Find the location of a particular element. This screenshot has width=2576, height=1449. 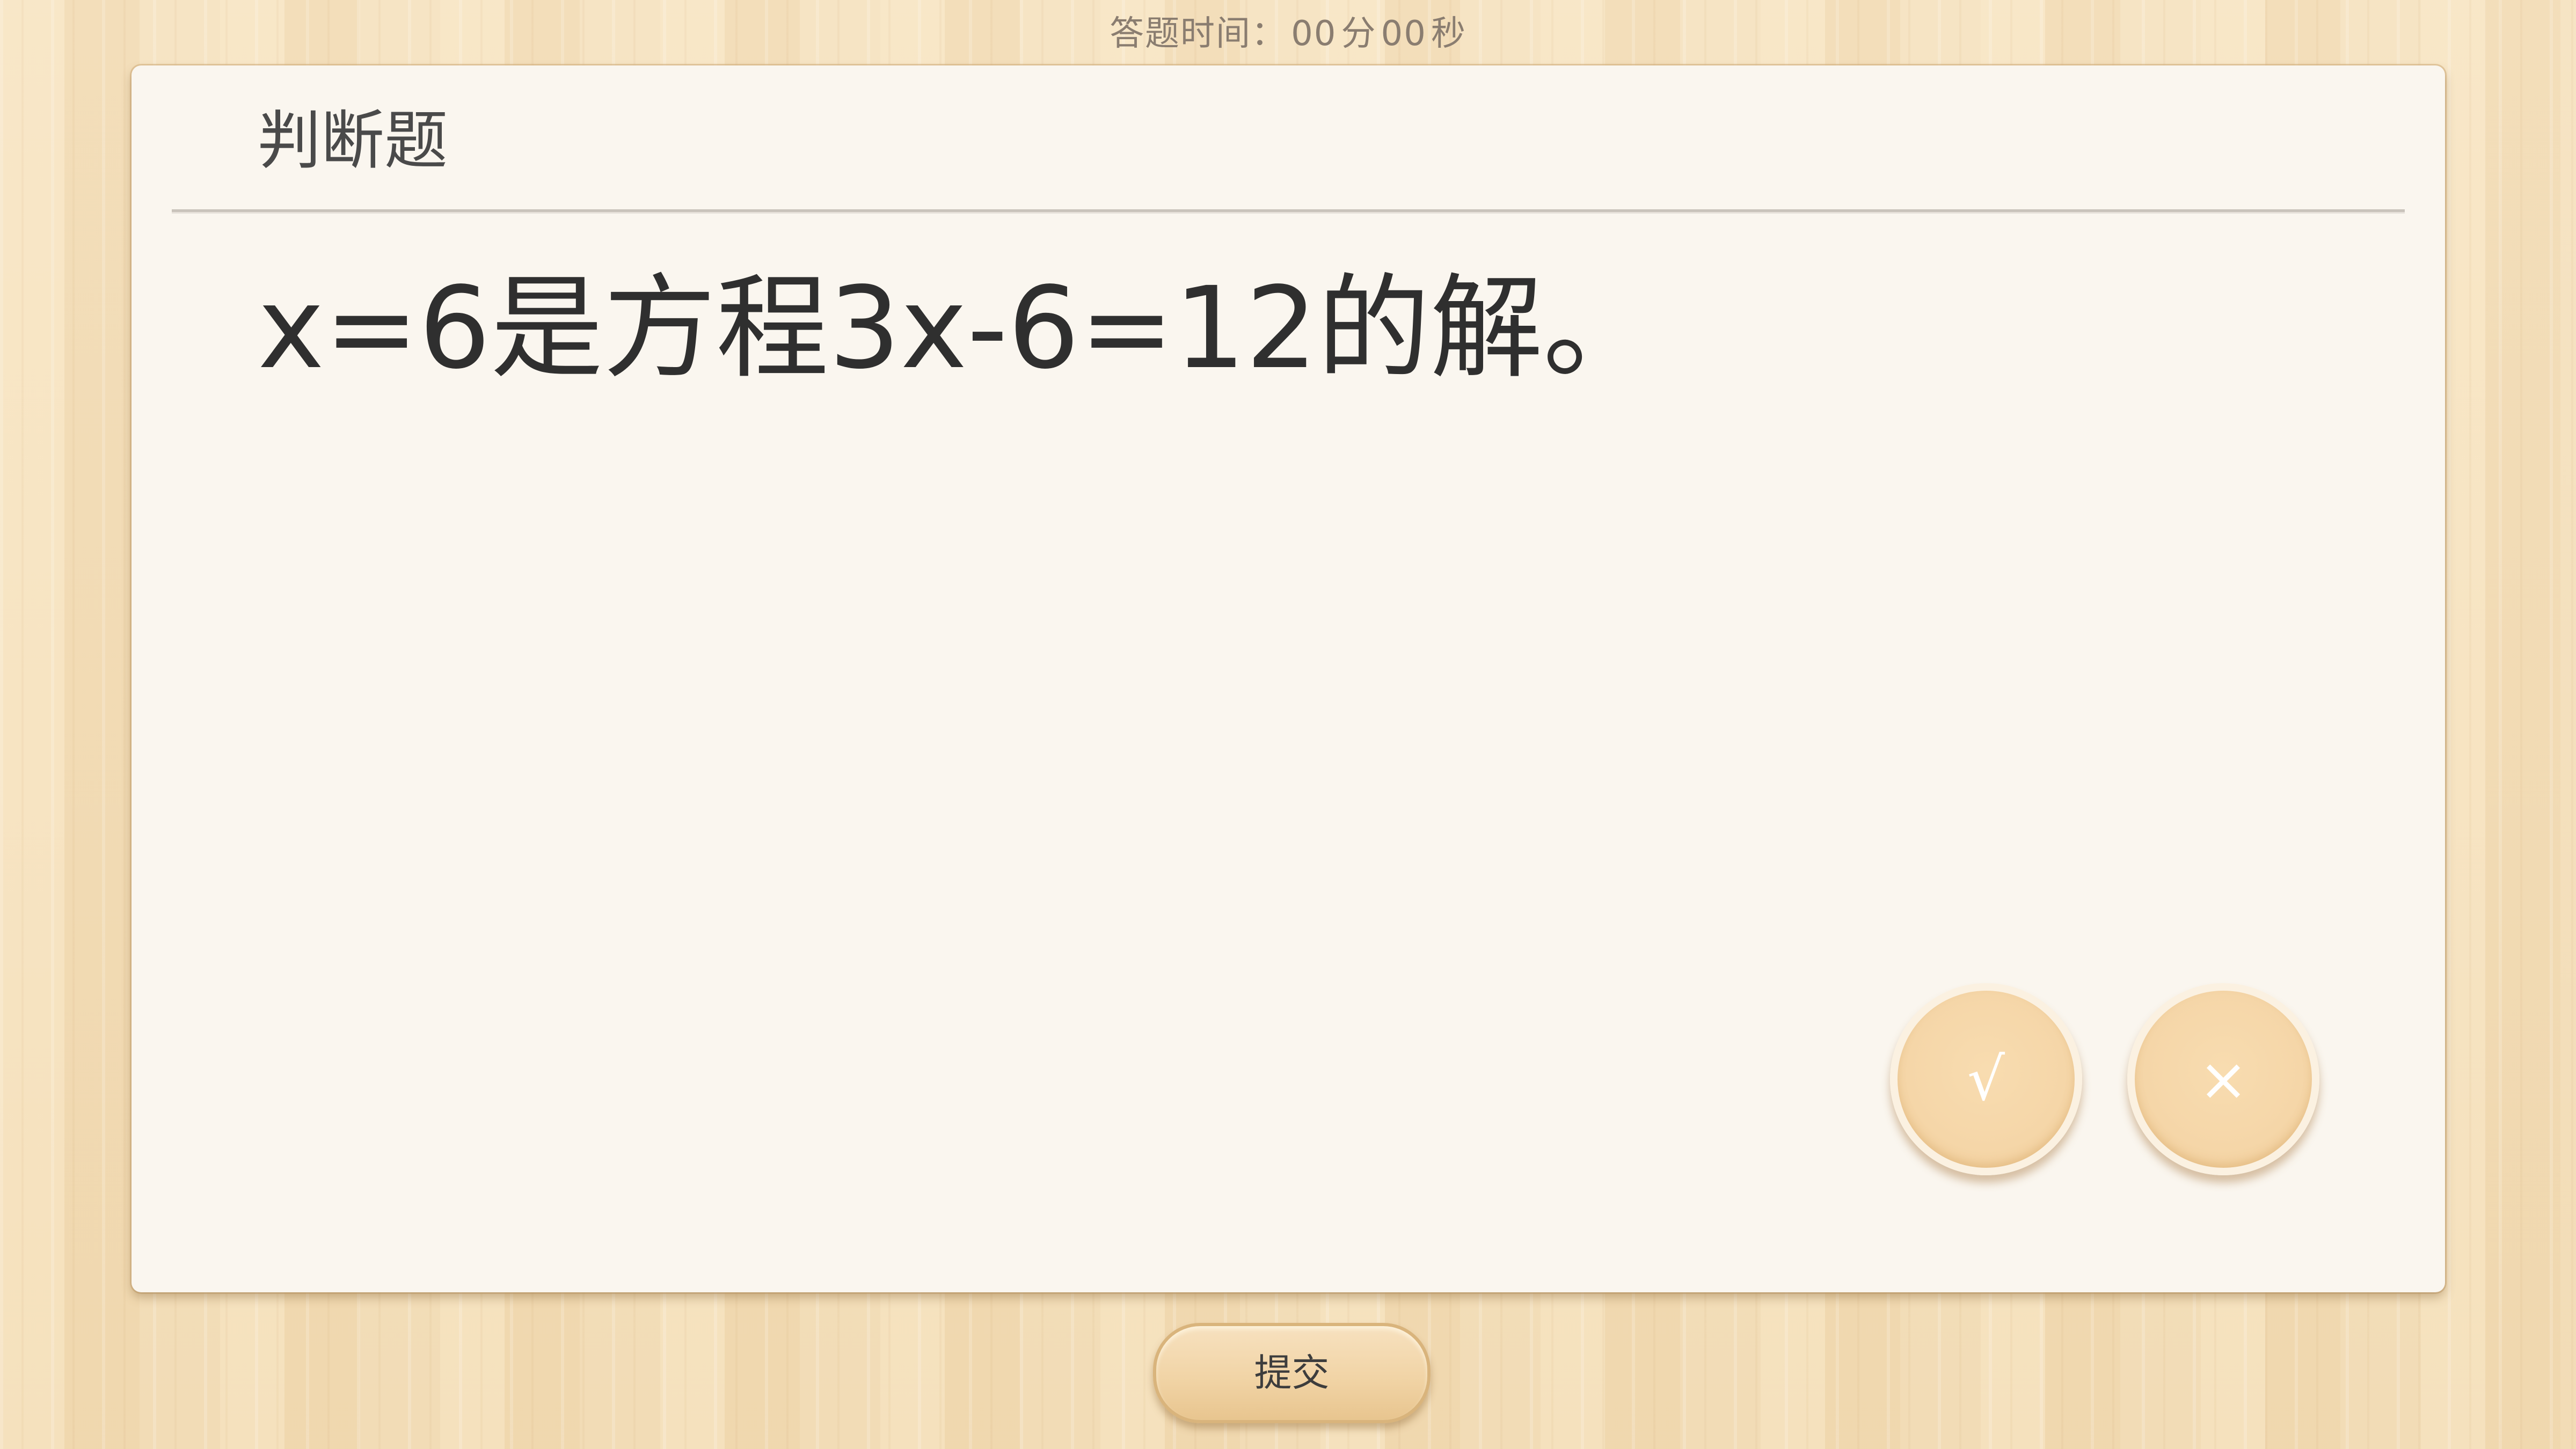

timer-seconds: 00 is located at coordinates (1404, 34).